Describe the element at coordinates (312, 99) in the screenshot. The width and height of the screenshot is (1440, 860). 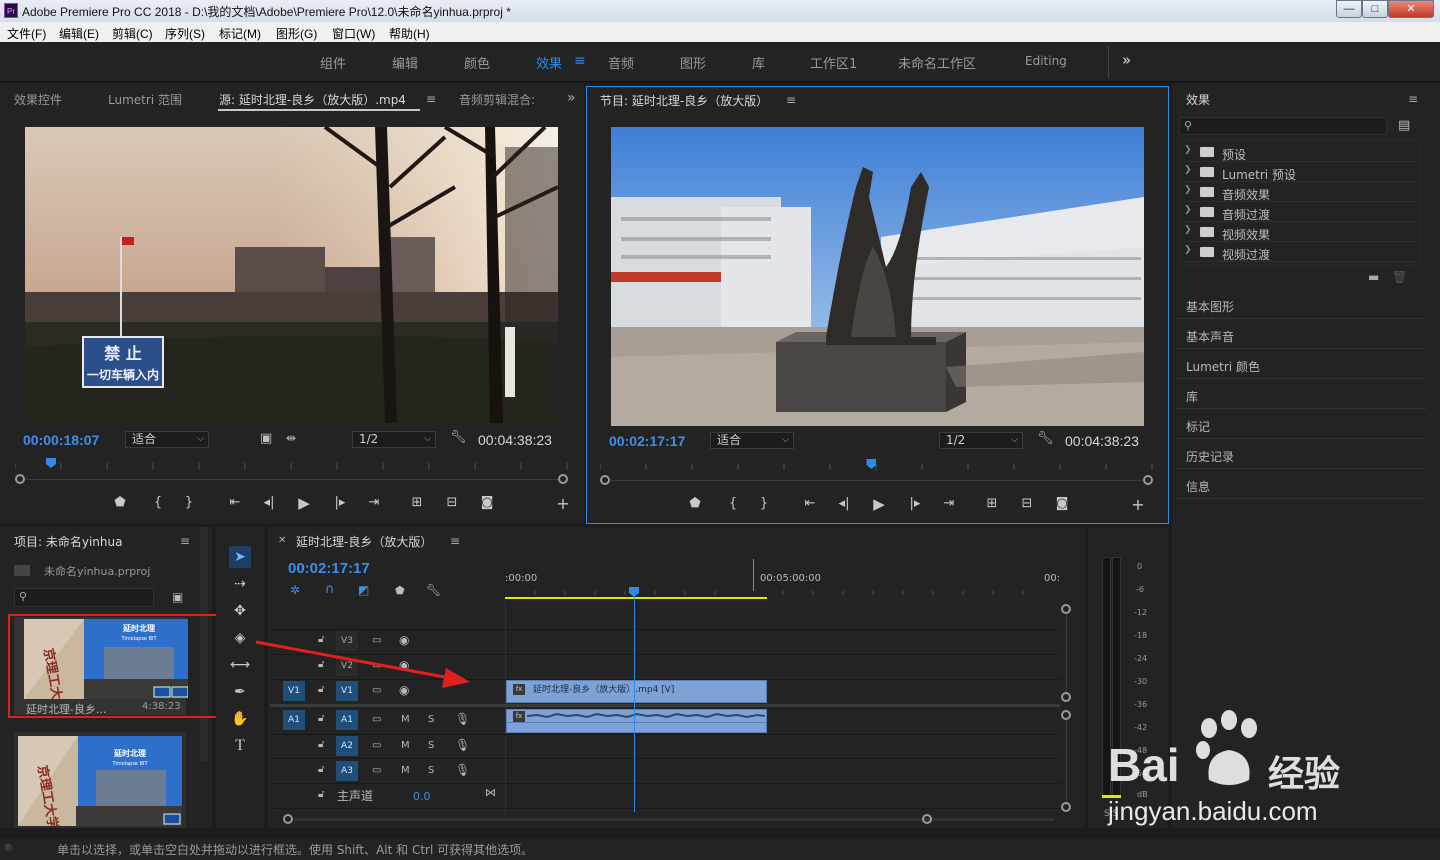
I see `tab-source: 源: 延时北理-良乡（放大版）.mp4` at that location.